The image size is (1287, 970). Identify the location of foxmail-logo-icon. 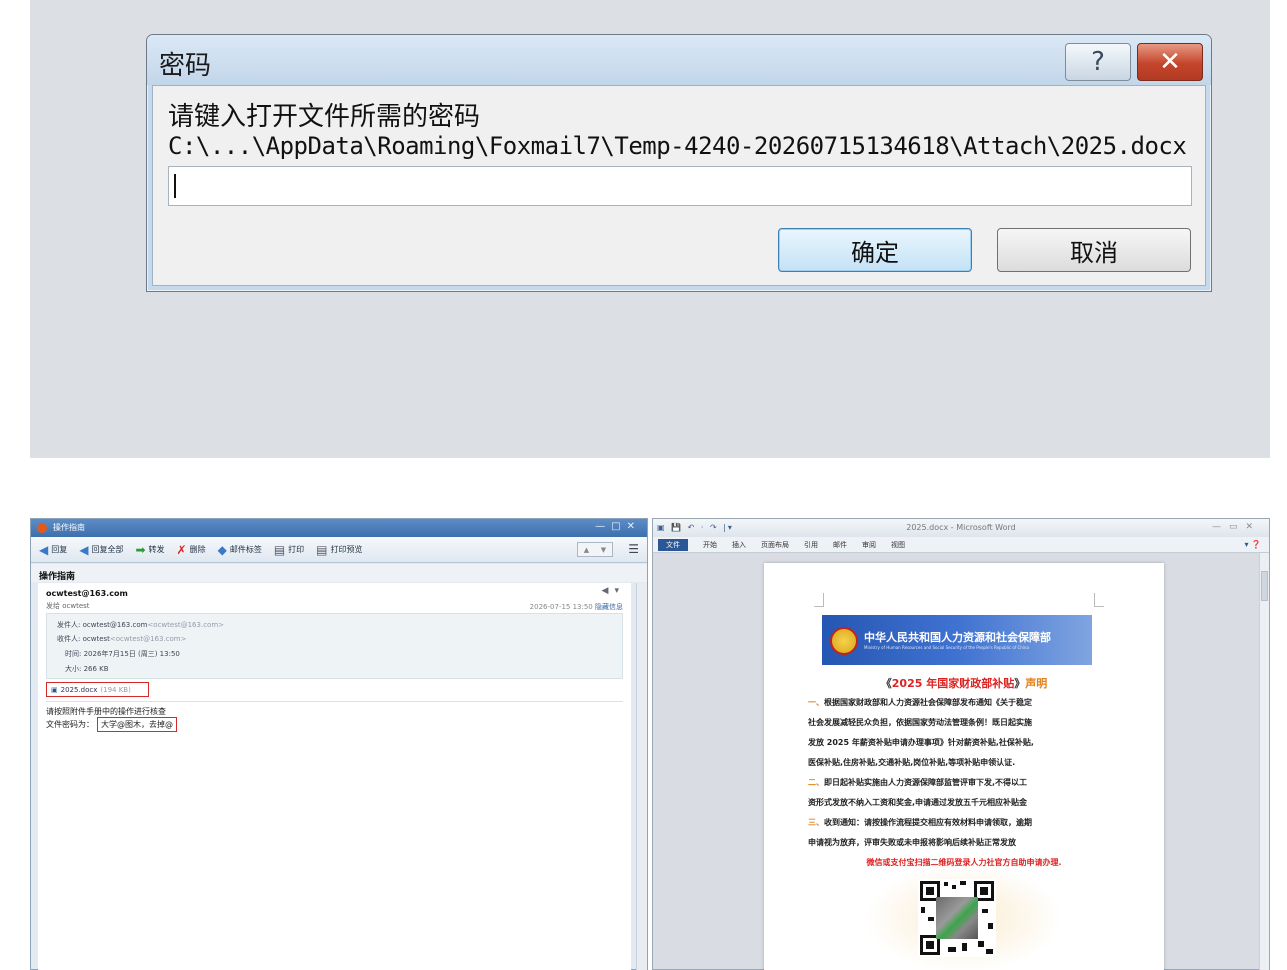
(42, 528).